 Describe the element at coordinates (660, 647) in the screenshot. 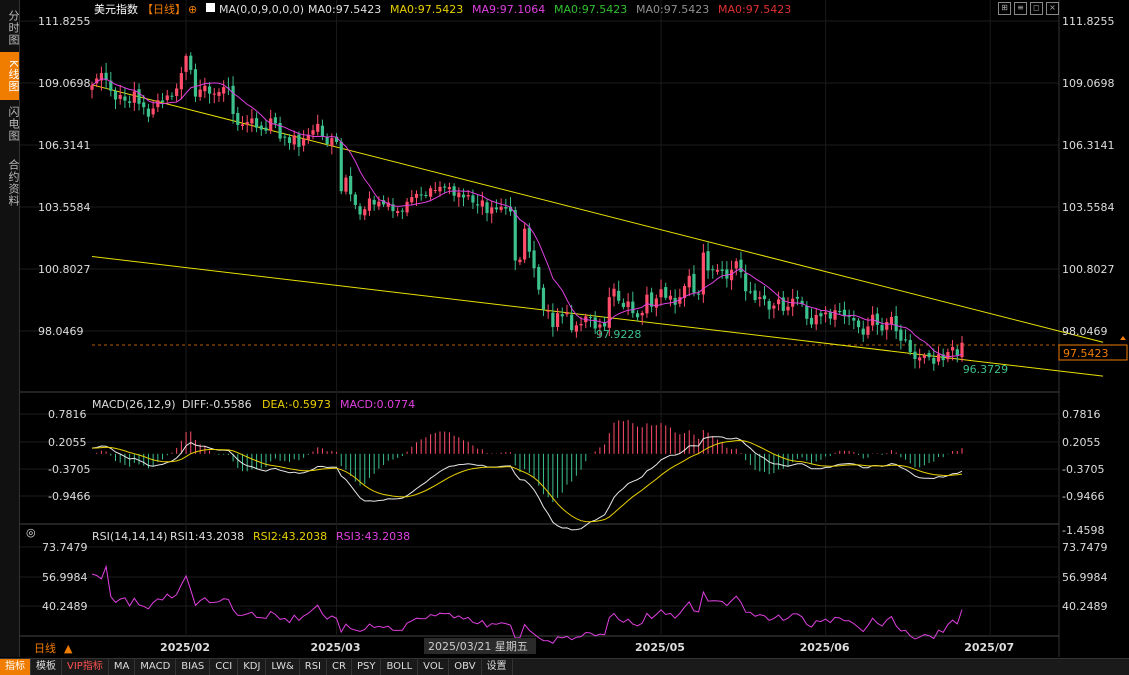

I see `x-tick: 2025/05` at that location.